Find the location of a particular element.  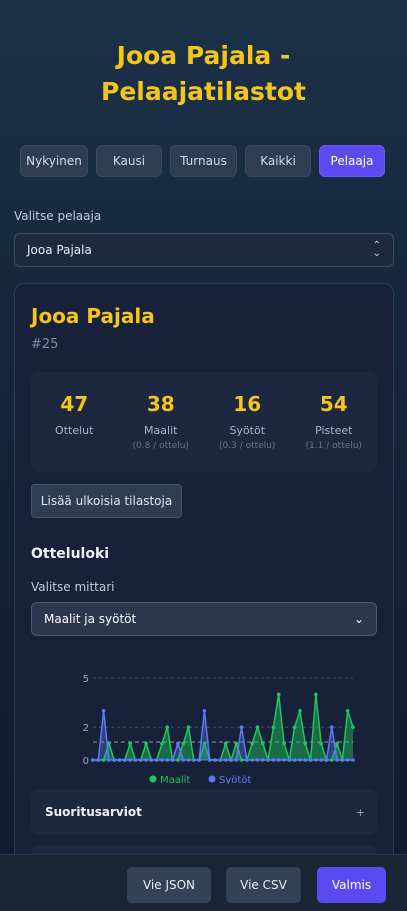

stat-label: Ottelut is located at coordinates (74, 430).